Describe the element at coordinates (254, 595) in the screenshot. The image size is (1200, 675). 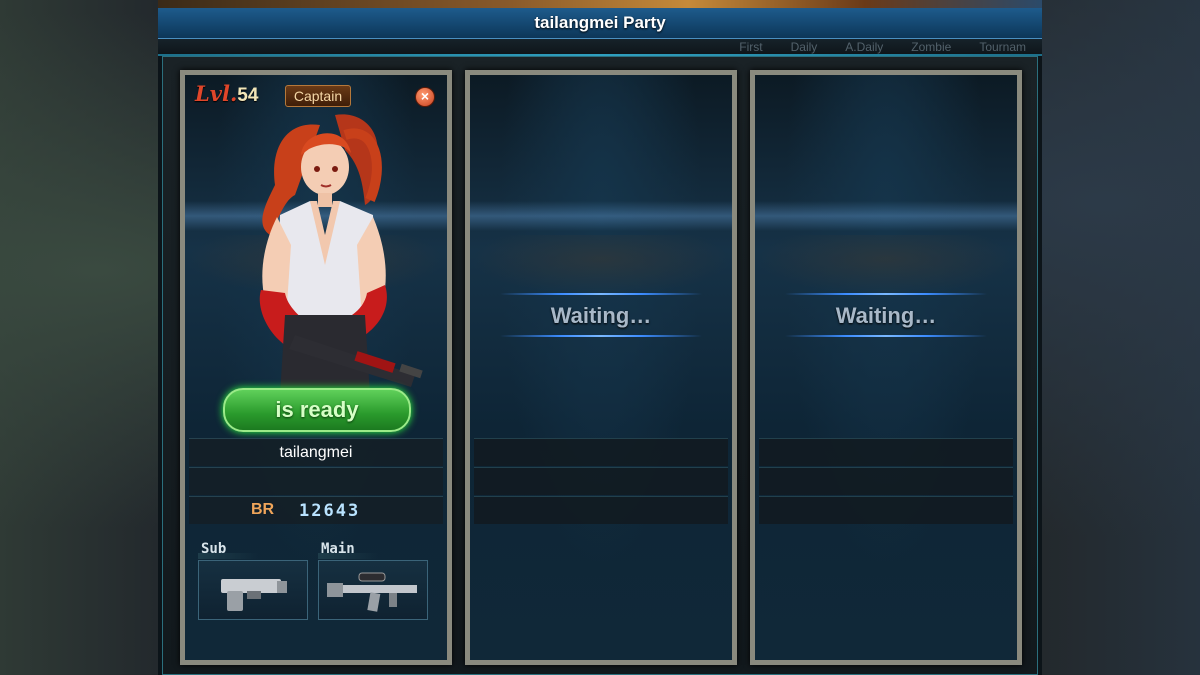
I see `pistol-icon` at that location.